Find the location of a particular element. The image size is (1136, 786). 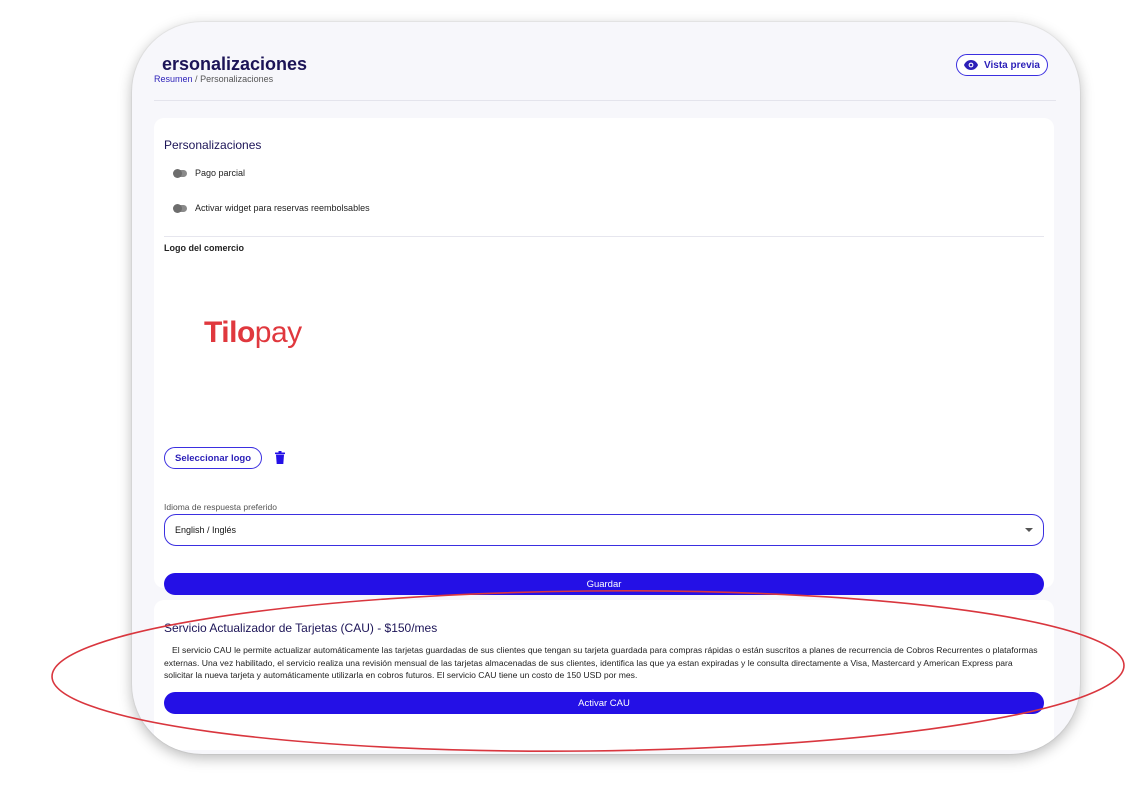

merchant-logo-label: Logo del comercio is located at coordinates (204, 248).